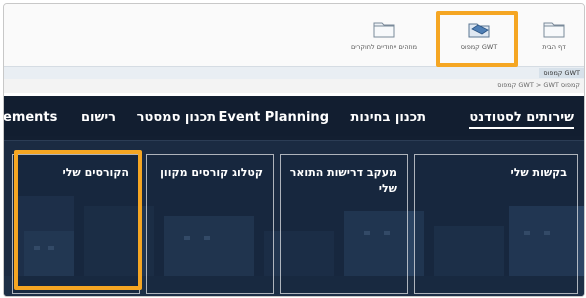  What do you see at coordinates (496, 224) in the screenshot?
I see `tile-my-requests: בקשות שלי` at bounding box center [496, 224].